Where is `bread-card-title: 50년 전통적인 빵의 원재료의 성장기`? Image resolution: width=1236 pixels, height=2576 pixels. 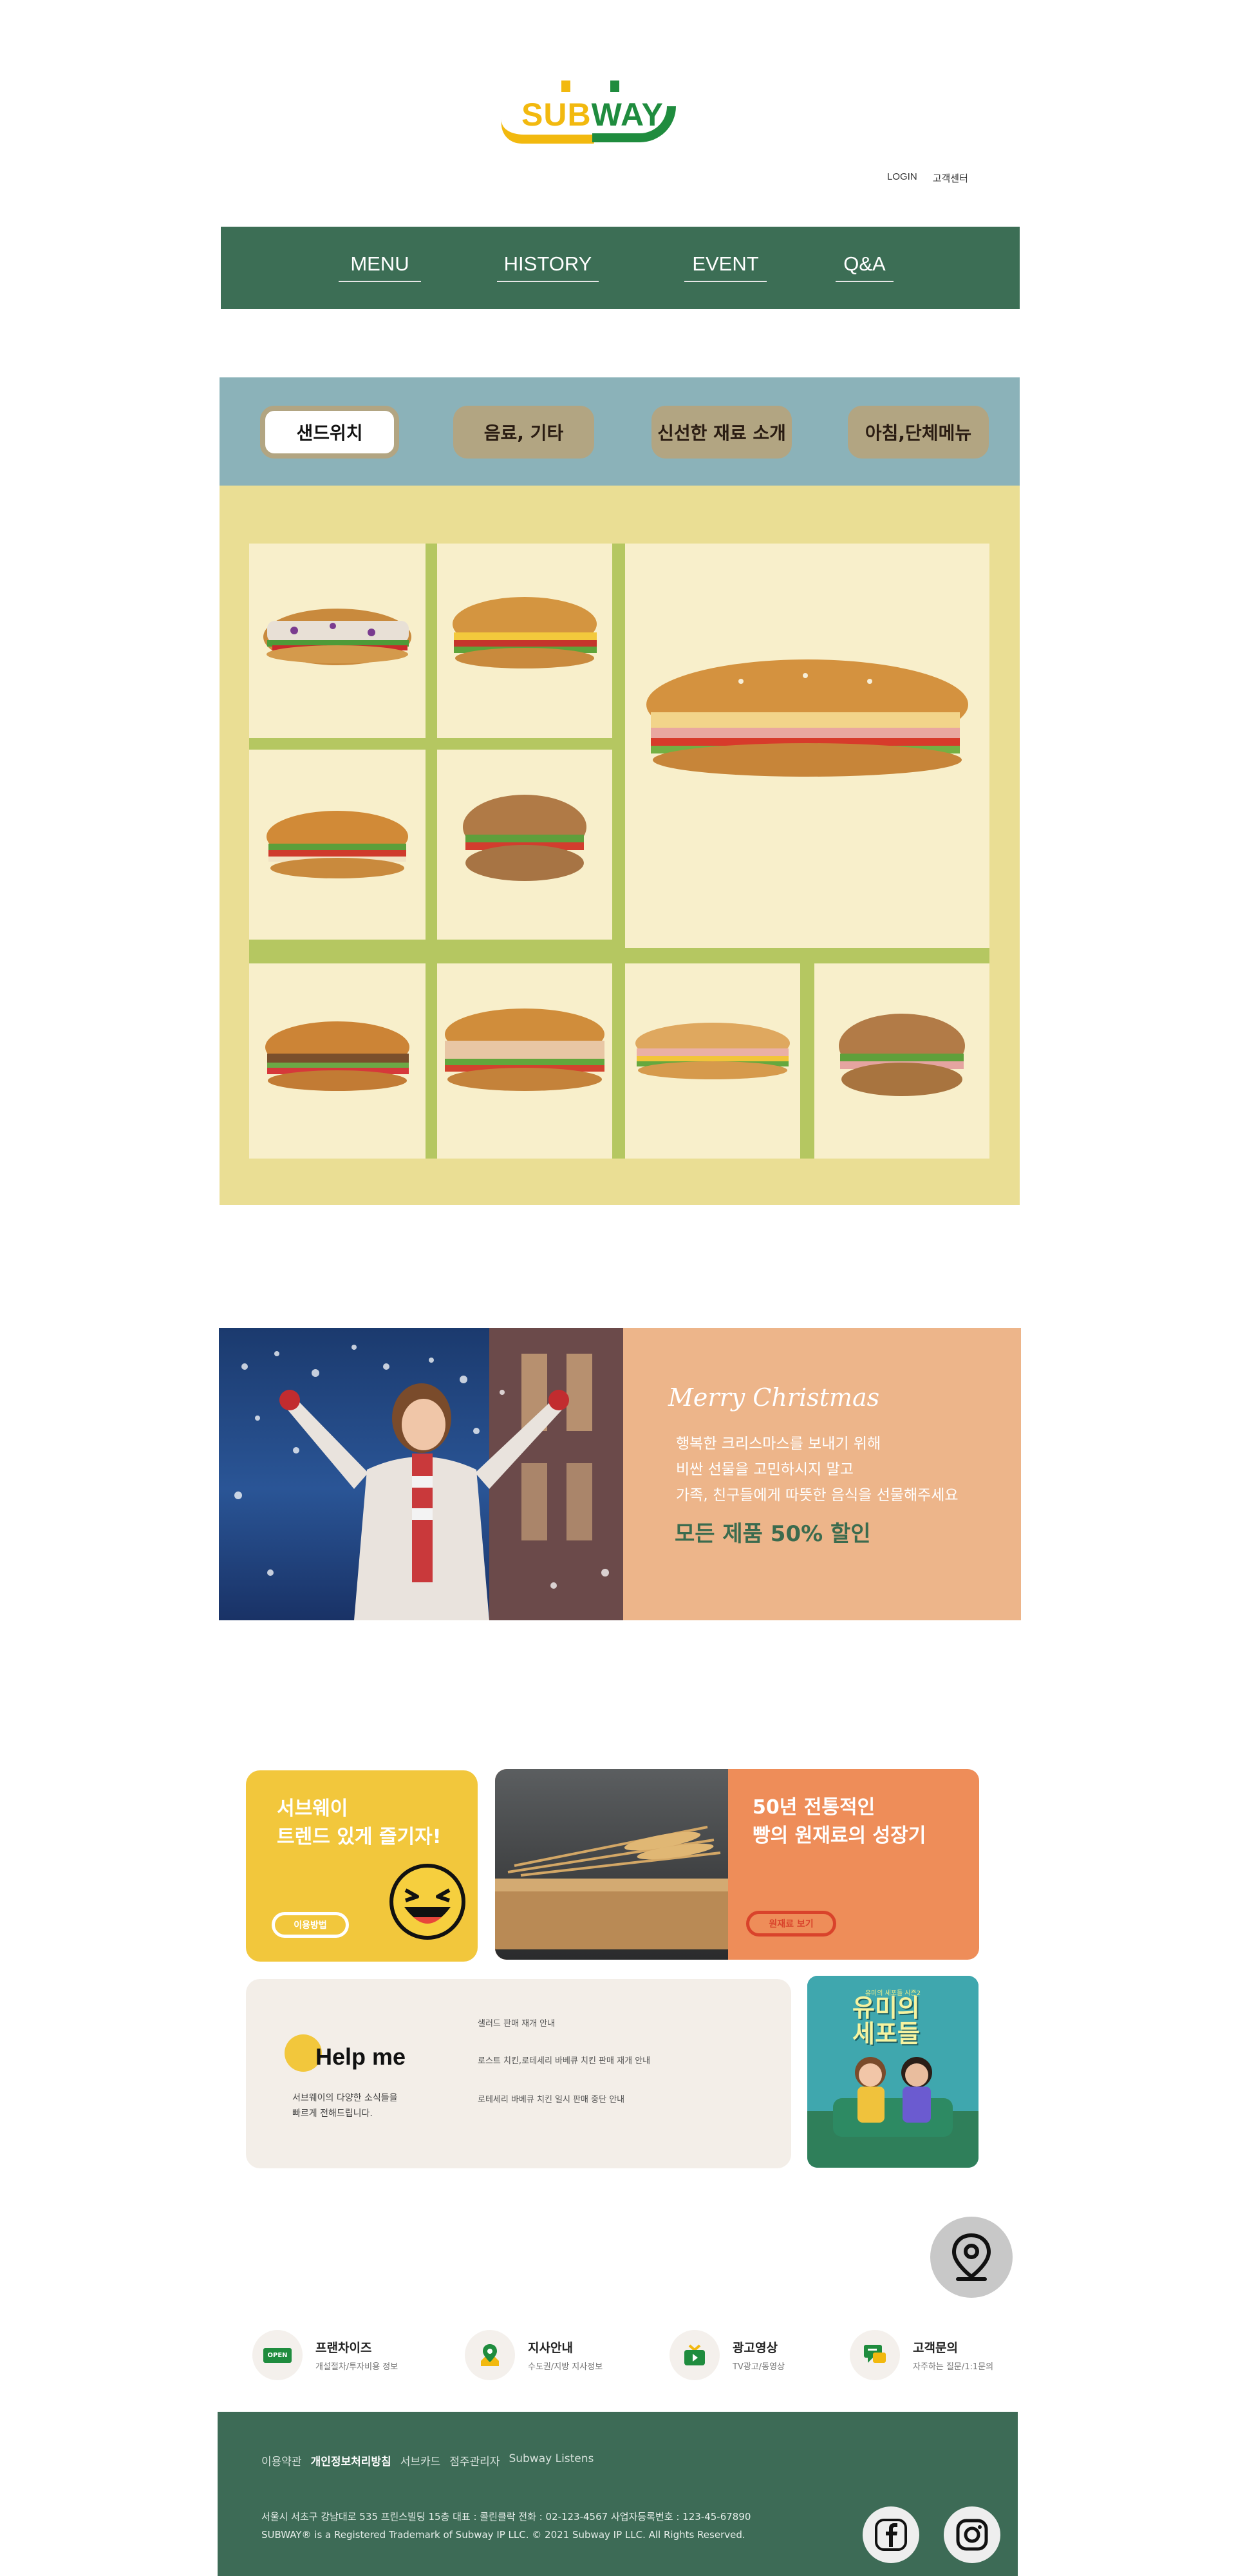 bread-card-title: 50년 전통적인 빵의 원재료의 성장기 is located at coordinates (840, 1822).